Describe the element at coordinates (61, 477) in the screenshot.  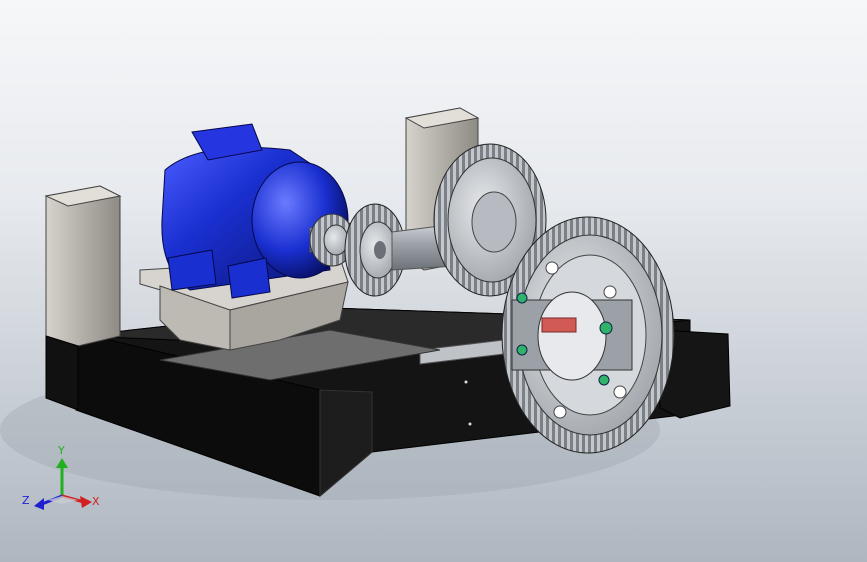
I see `reference-triad: Y X Z` at that location.